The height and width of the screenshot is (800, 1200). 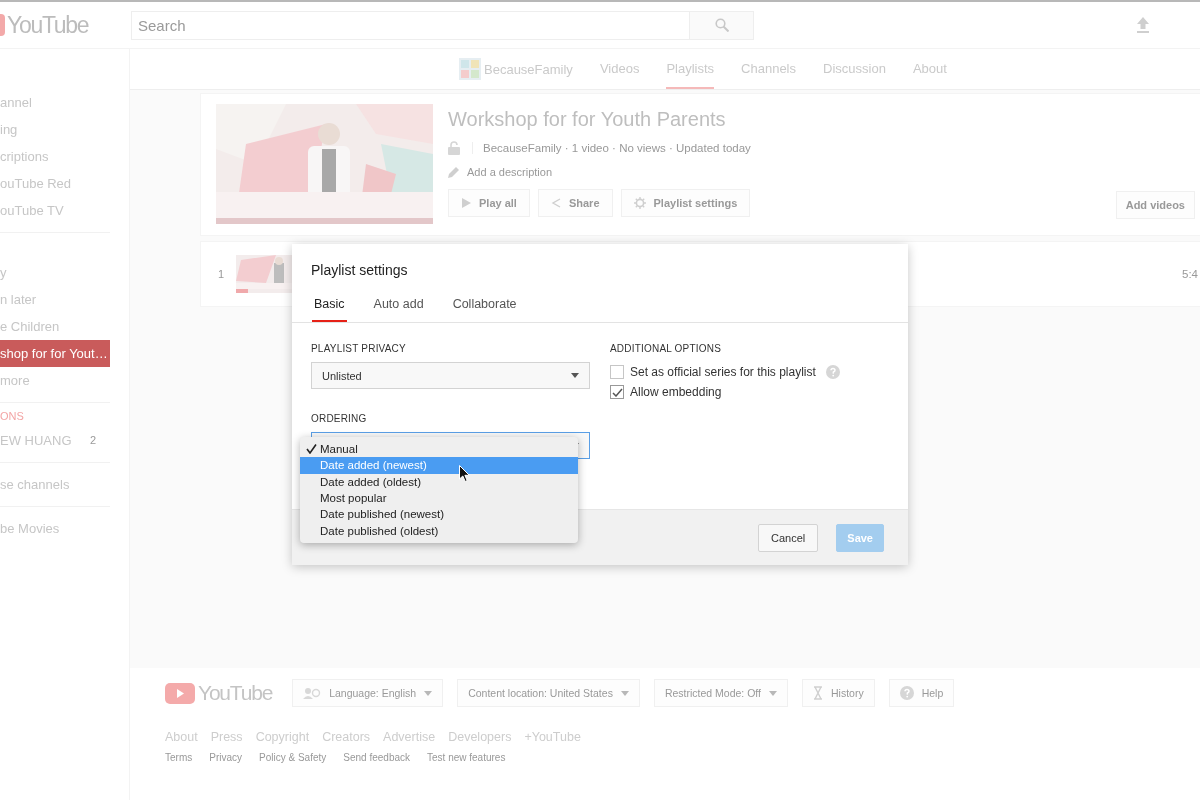 I want to click on sidebar-item: be Movies, so click(x=55, y=528).